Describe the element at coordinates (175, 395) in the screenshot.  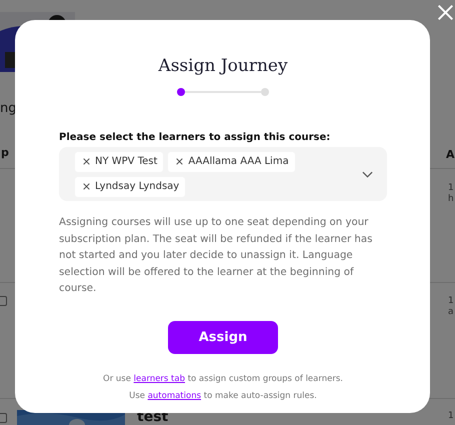
I see `text-link: automations` at that location.